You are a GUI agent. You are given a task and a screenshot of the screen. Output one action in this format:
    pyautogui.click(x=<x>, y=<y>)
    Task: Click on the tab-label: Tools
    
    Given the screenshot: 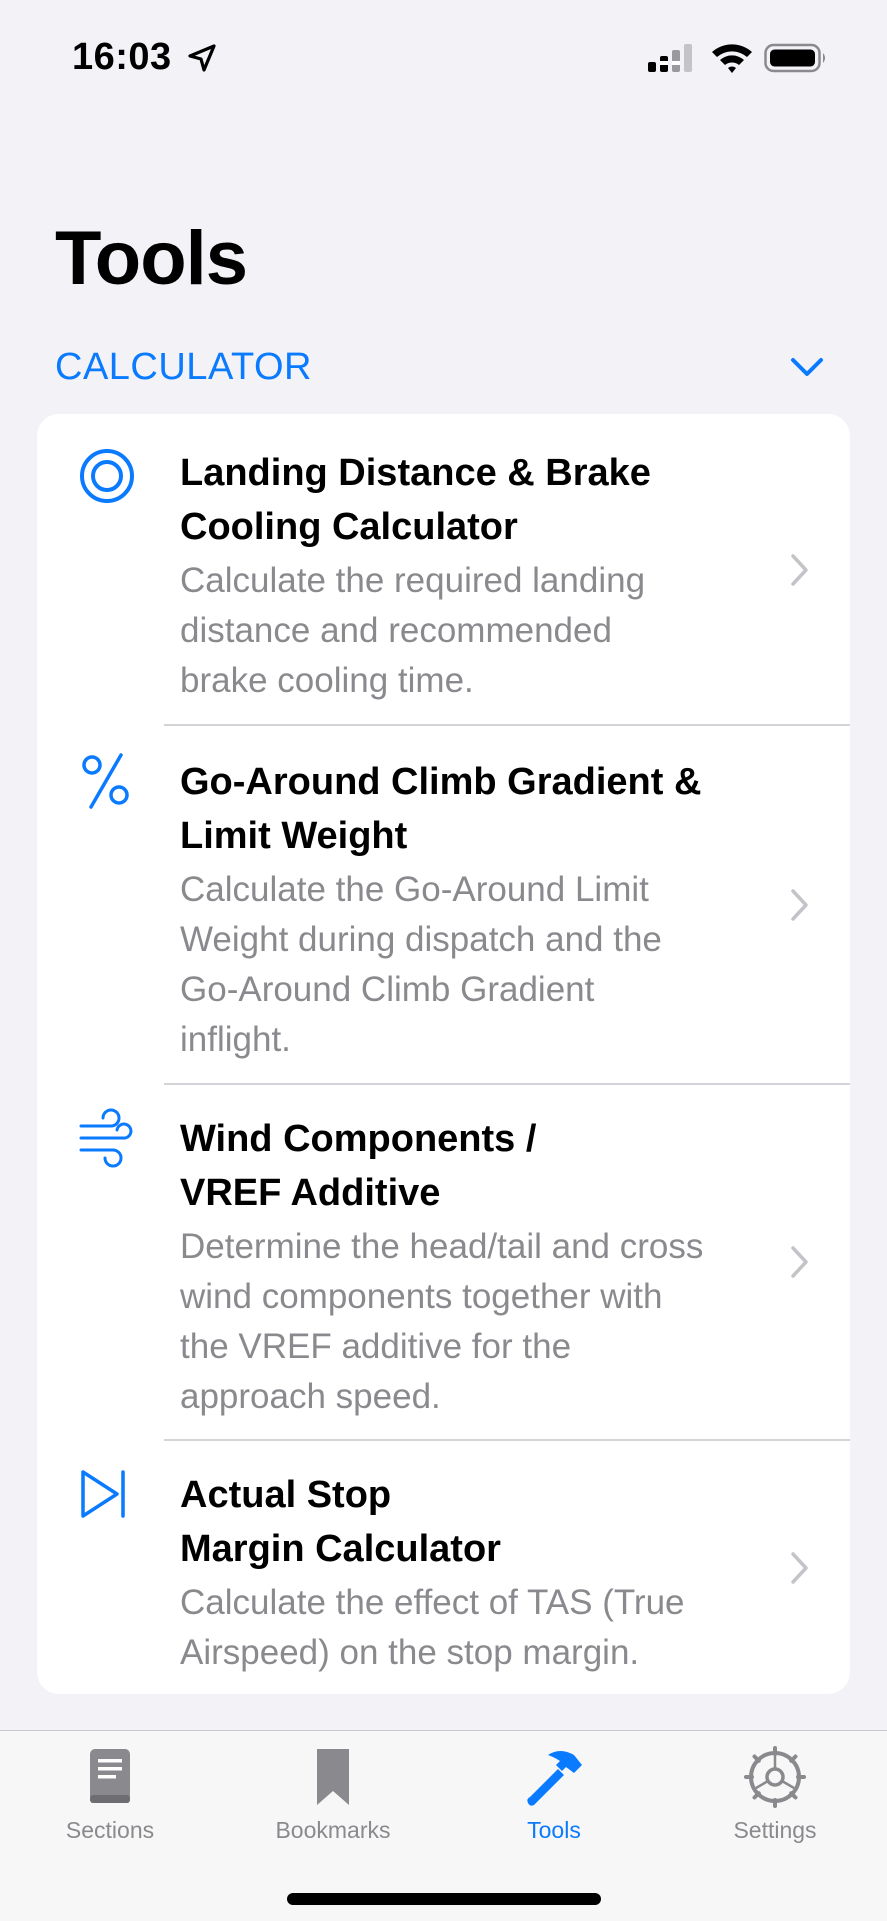 What is the action you would take?
    pyautogui.click(x=554, y=1830)
    